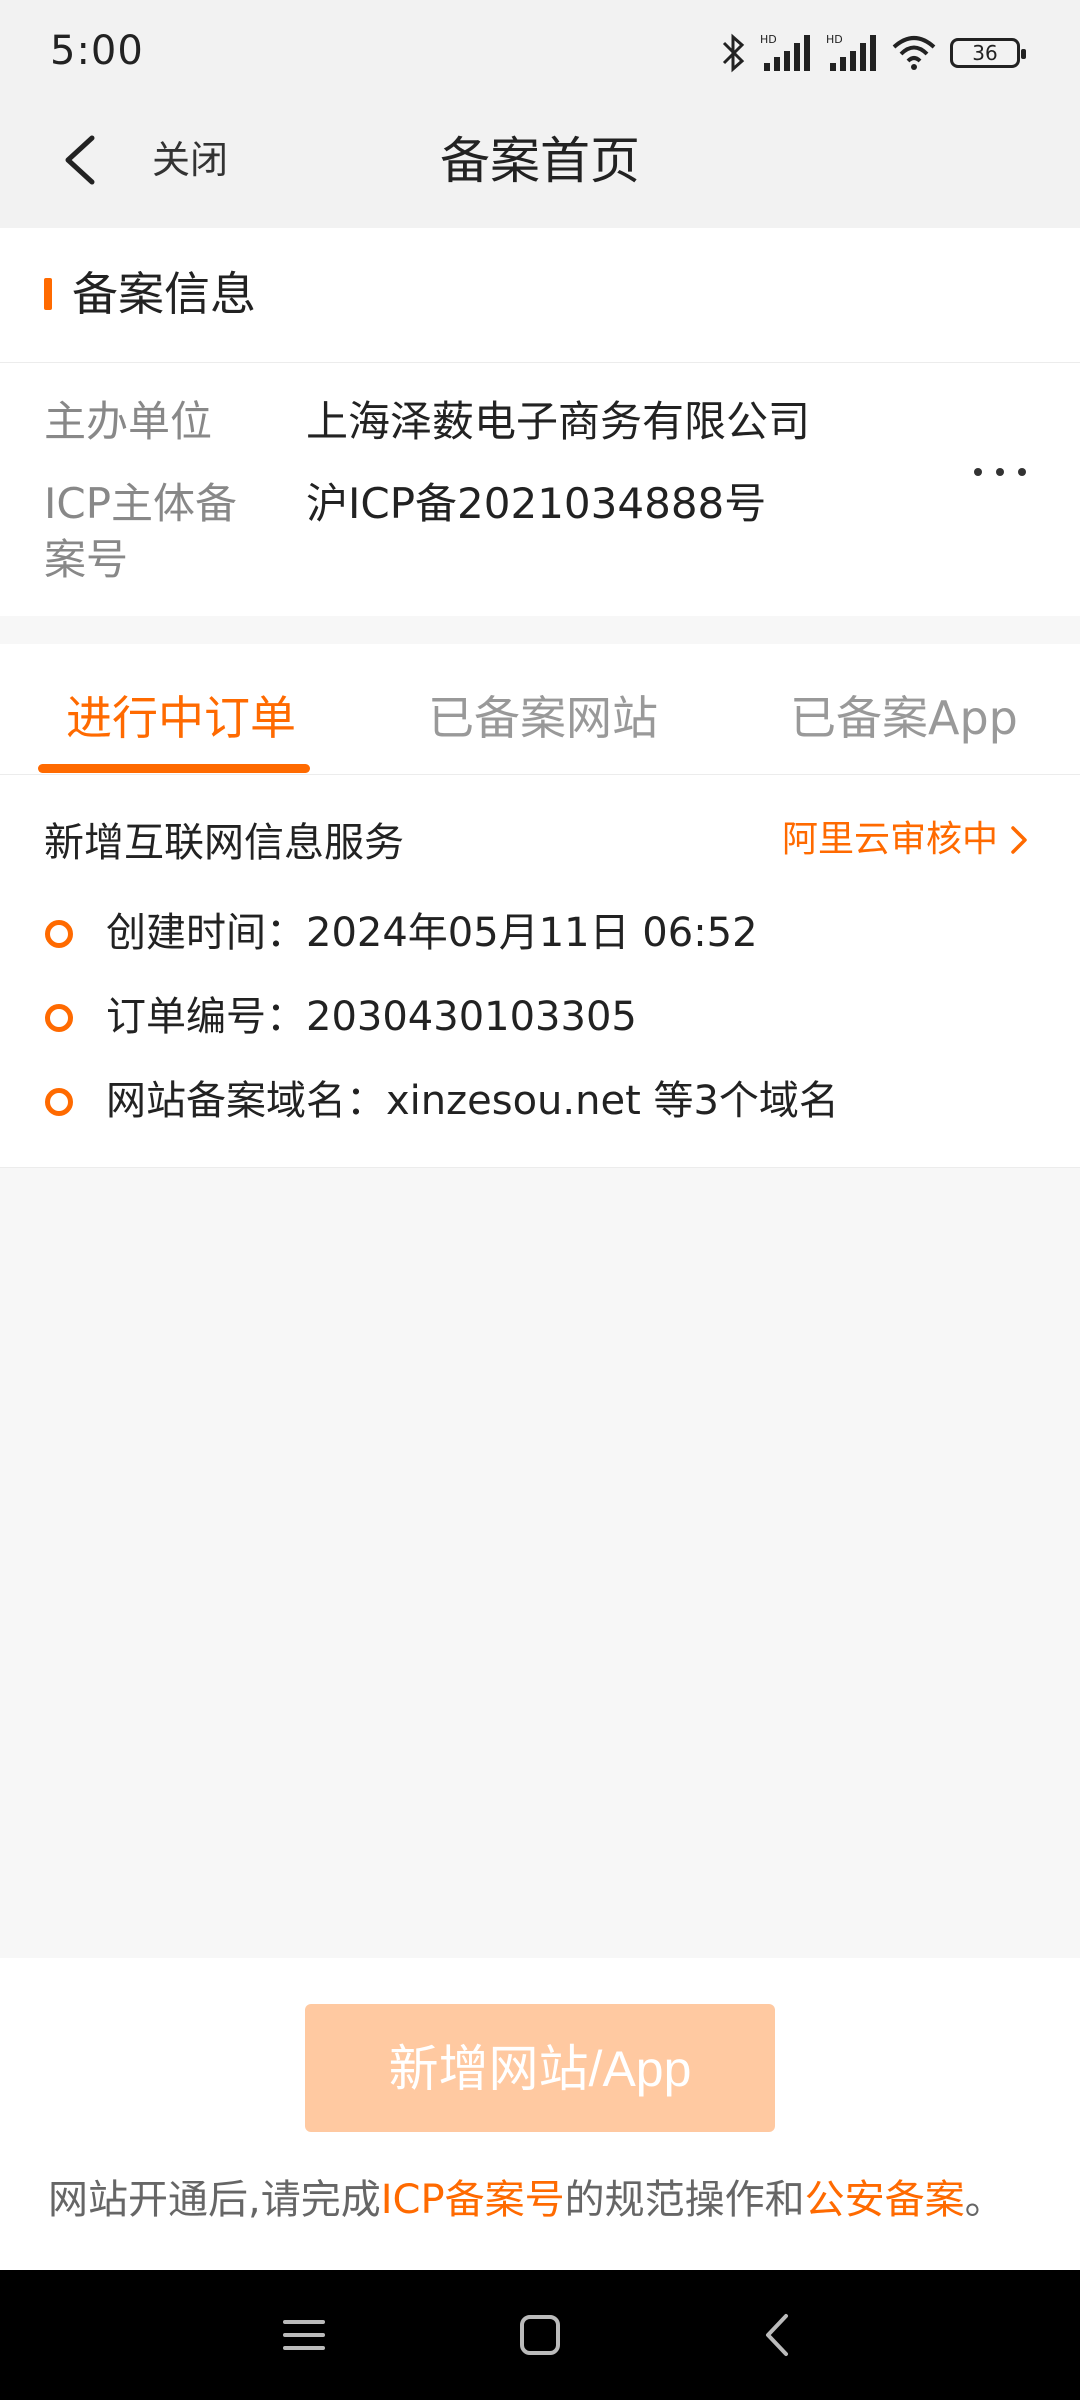 This screenshot has height=2400, width=1080. I want to click on system-back-button, so click(777, 2335).